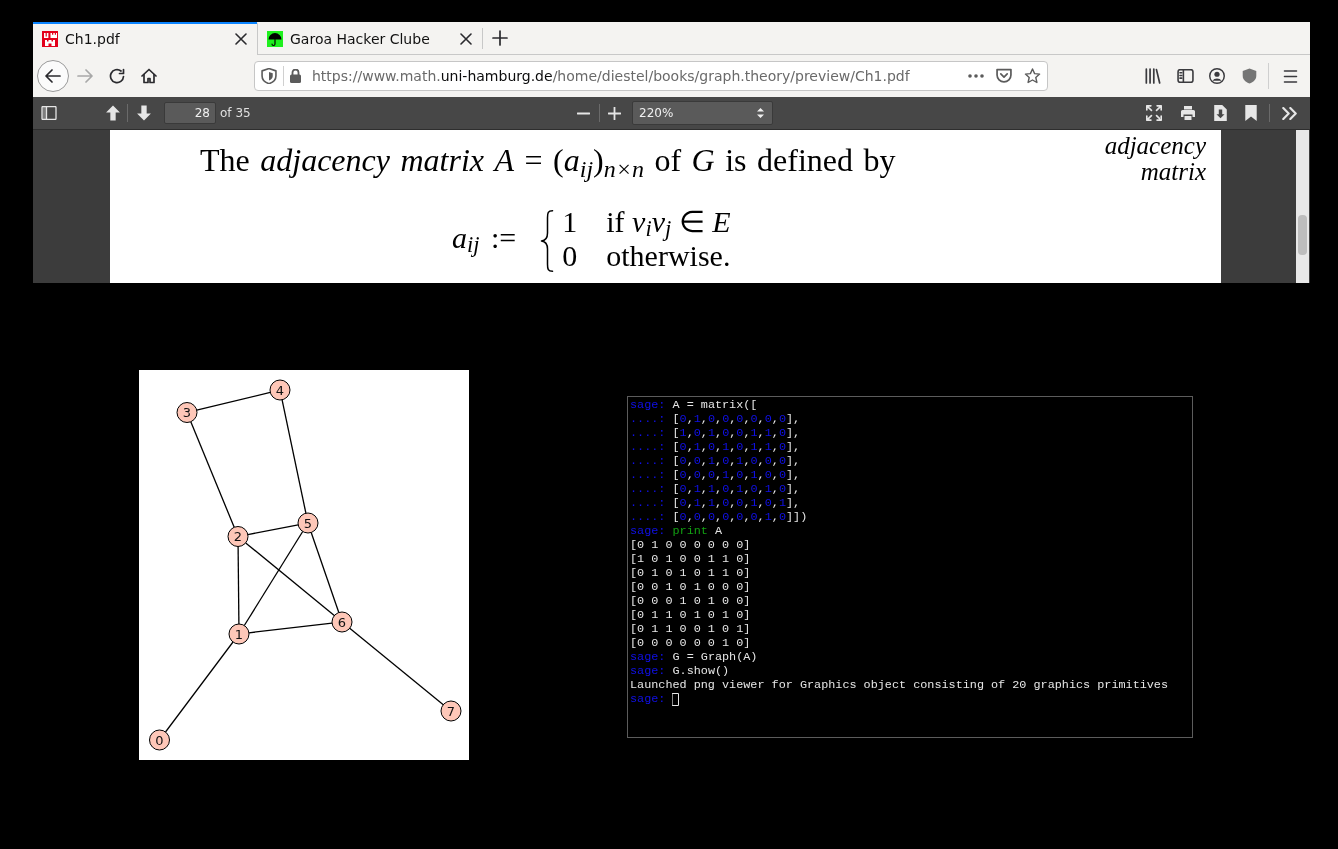 This screenshot has width=1338, height=849. Describe the element at coordinates (1154, 113) in the screenshot. I see `fullscreen-icon` at that location.